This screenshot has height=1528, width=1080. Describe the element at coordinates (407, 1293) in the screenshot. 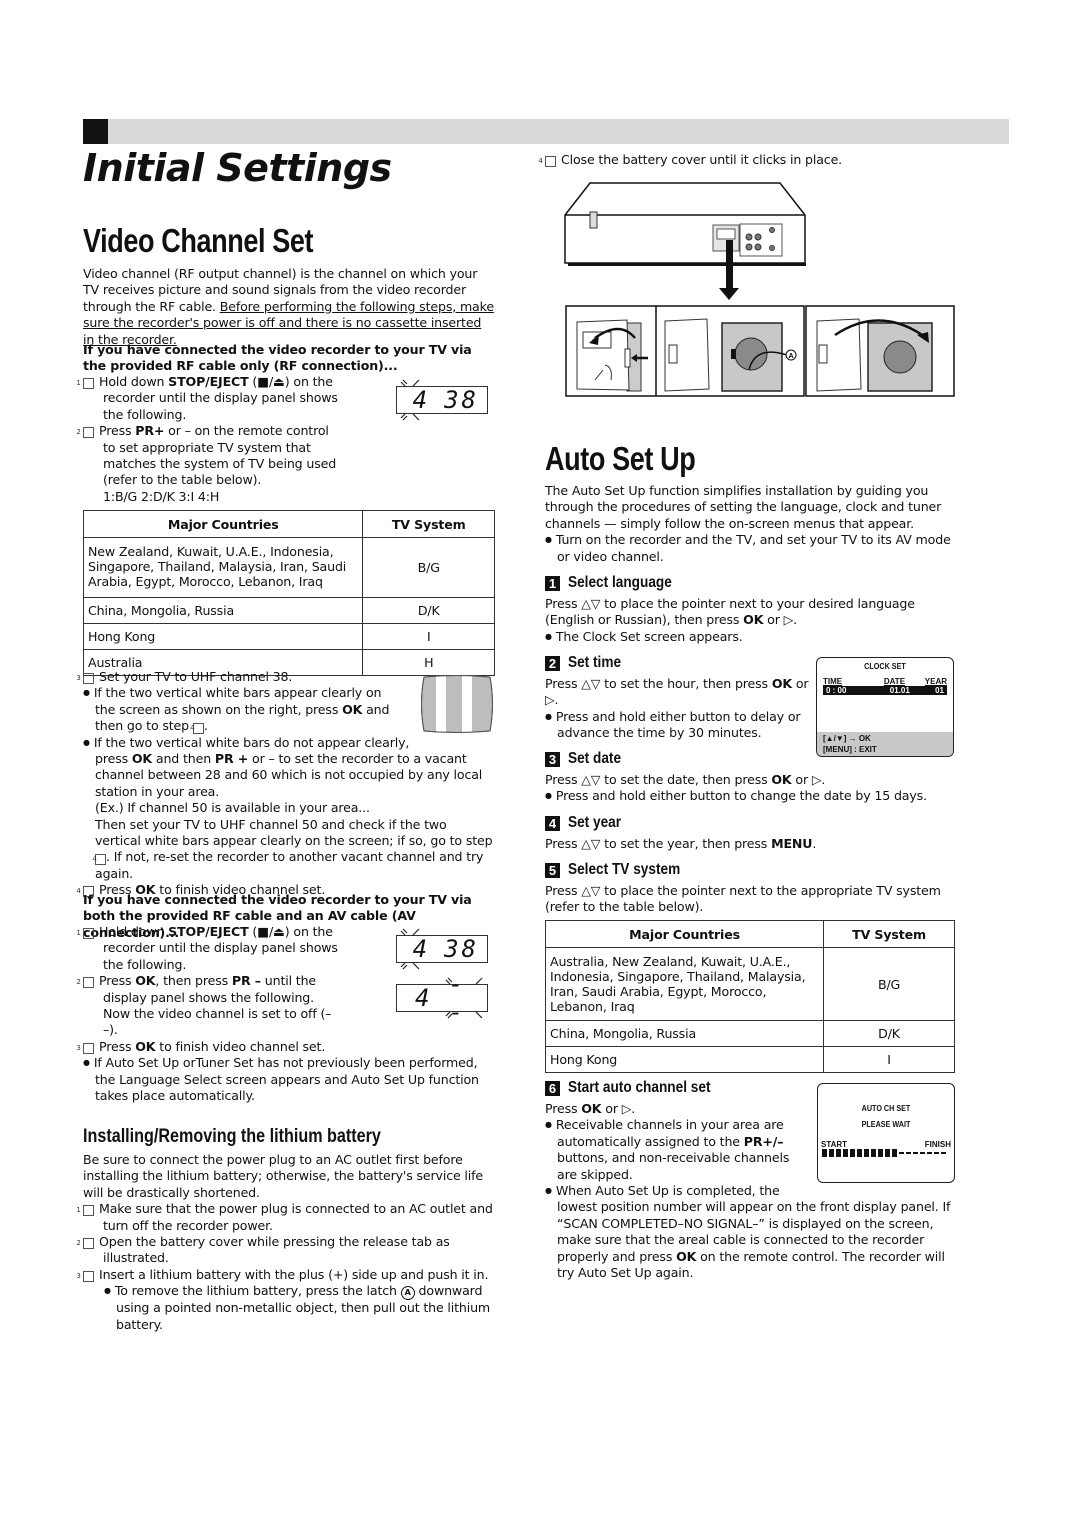

I see `latch-a-icon: A` at that location.